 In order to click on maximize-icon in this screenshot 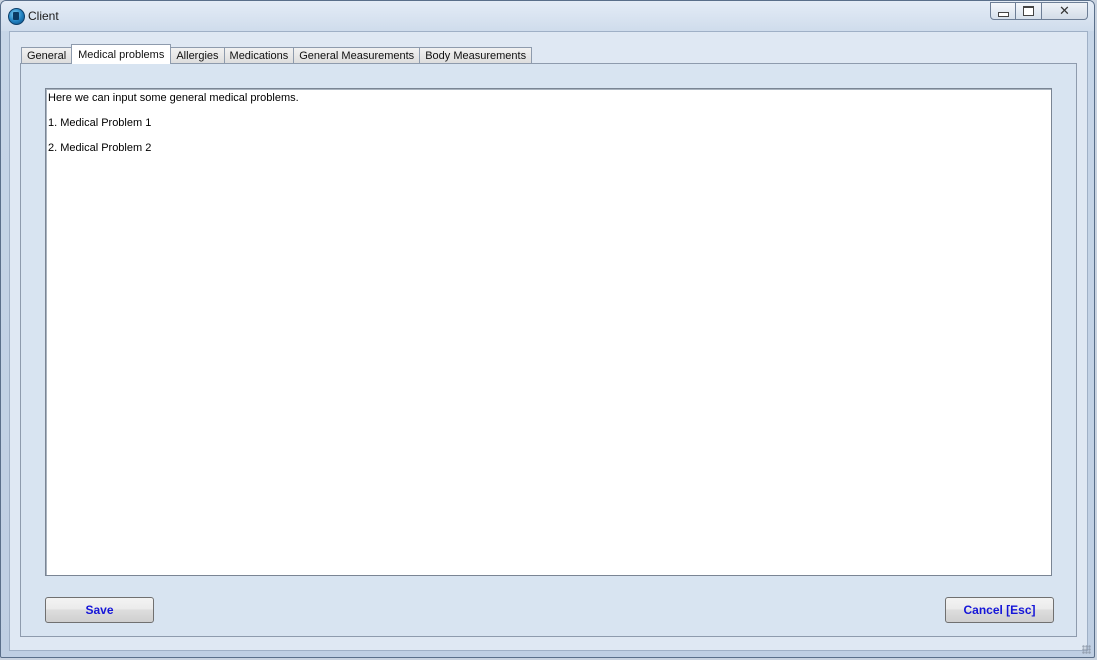, I will do `click(1028, 11)`.